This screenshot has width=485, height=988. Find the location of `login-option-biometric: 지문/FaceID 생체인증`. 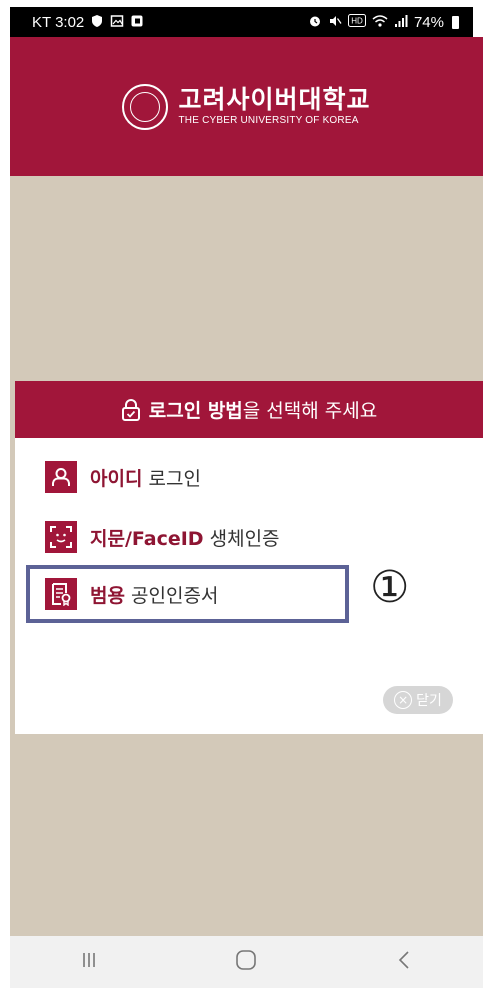

login-option-biometric: 지문/FaceID 생체인증 is located at coordinates (162, 537).